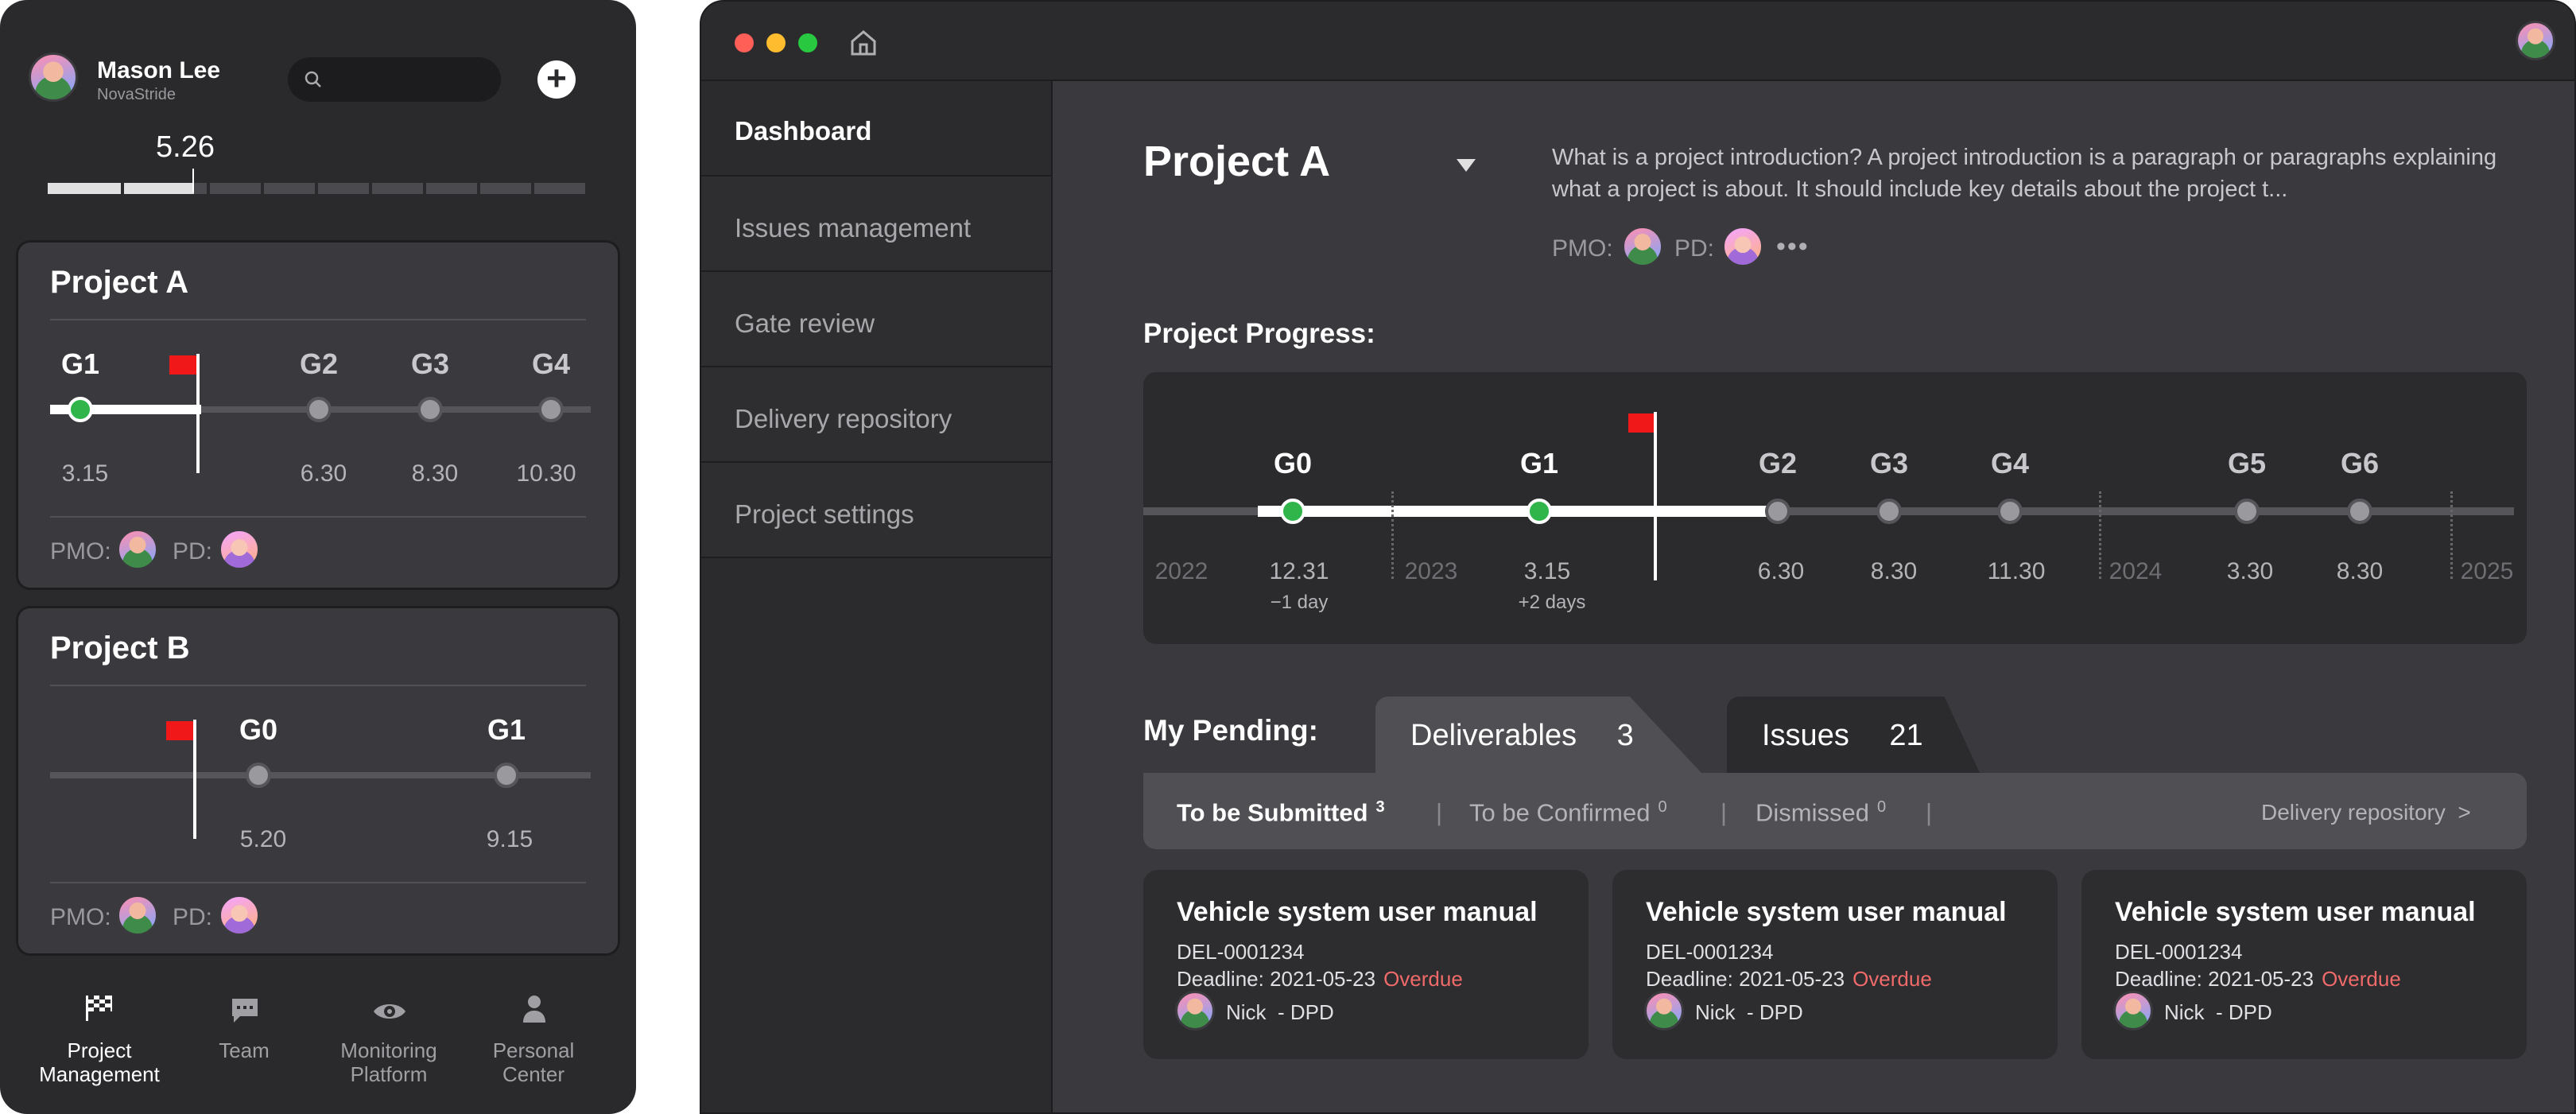 The image size is (2576, 1114). I want to click on gate-label: G4, so click(2010, 463).